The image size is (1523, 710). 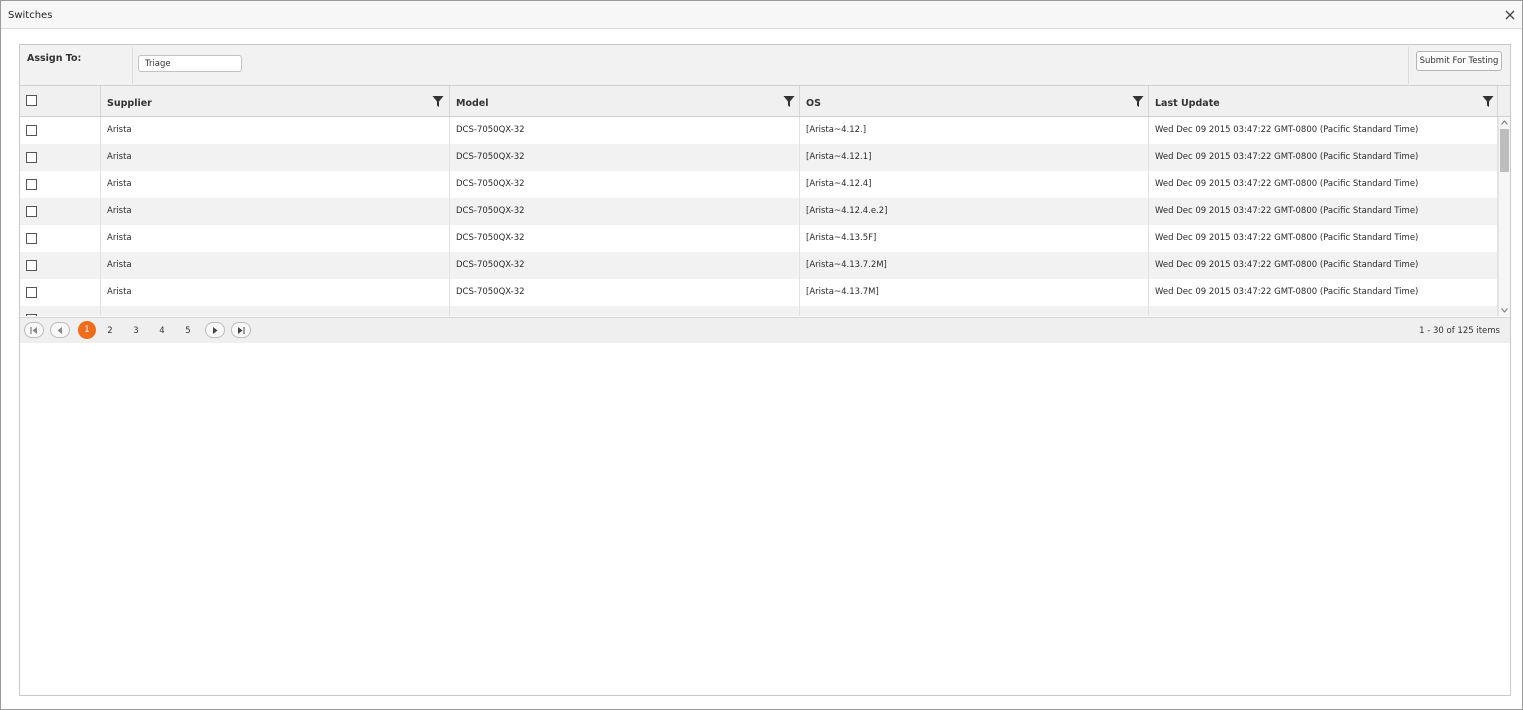 What do you see at coordinates (215, 330) in the screenshot?
I see `next-page-icon` at bounding box center [215, 330].